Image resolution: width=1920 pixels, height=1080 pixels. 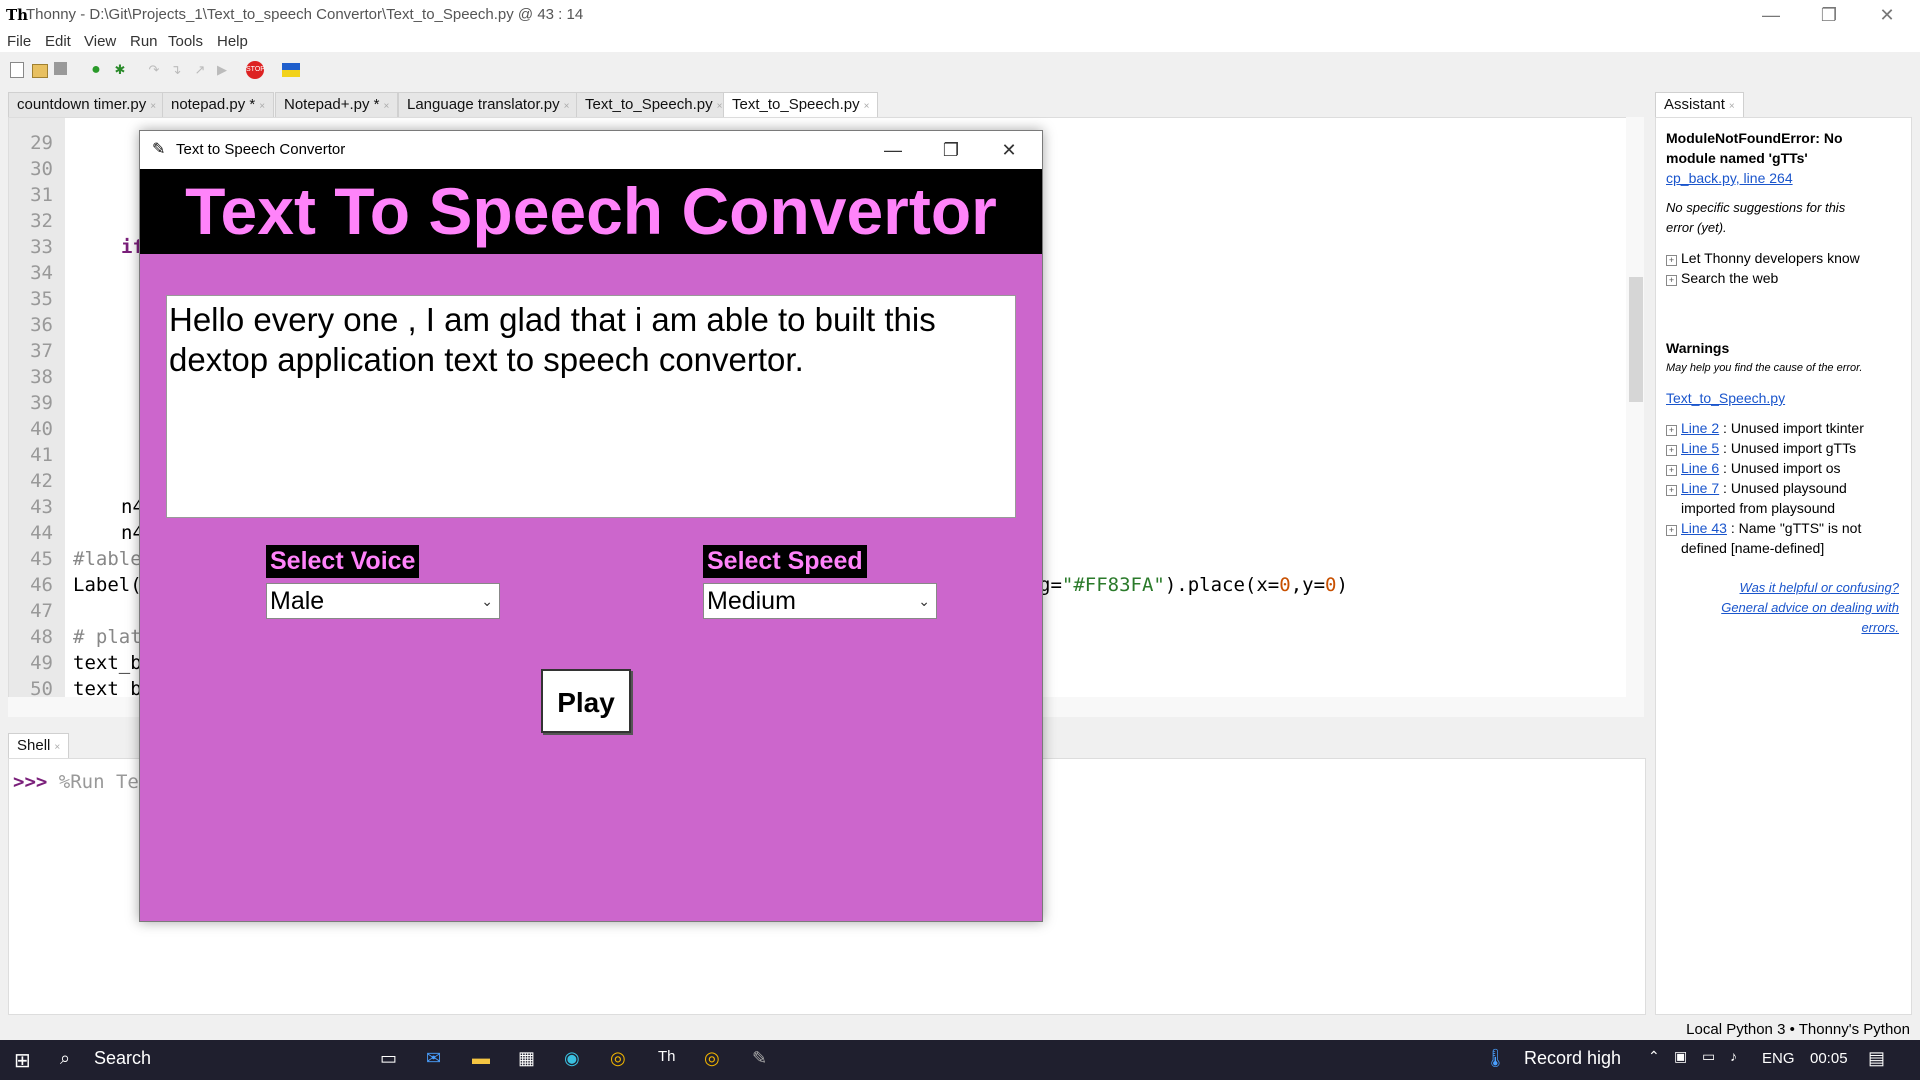 I want to click on stop-icon: STOP, so click(x=255, y=70).